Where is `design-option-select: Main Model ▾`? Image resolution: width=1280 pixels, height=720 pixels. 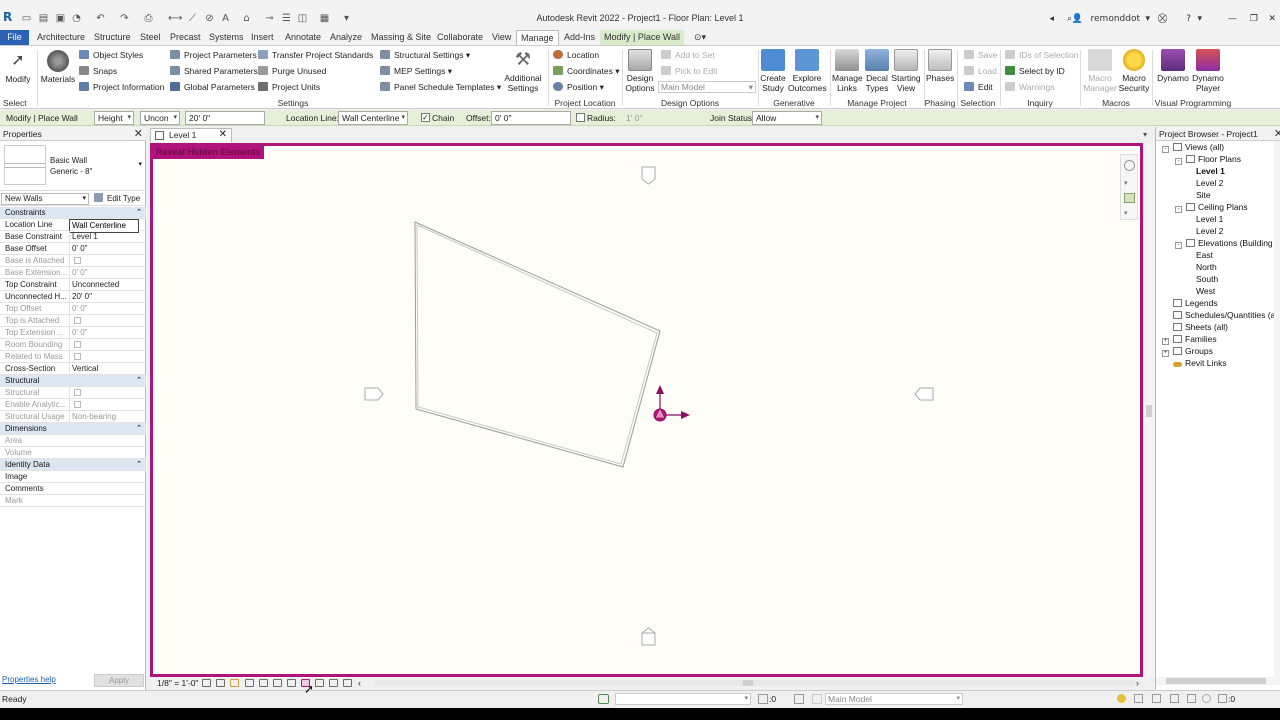
design-option-select: Main Model ▾ is located at coordinates (707, 87).